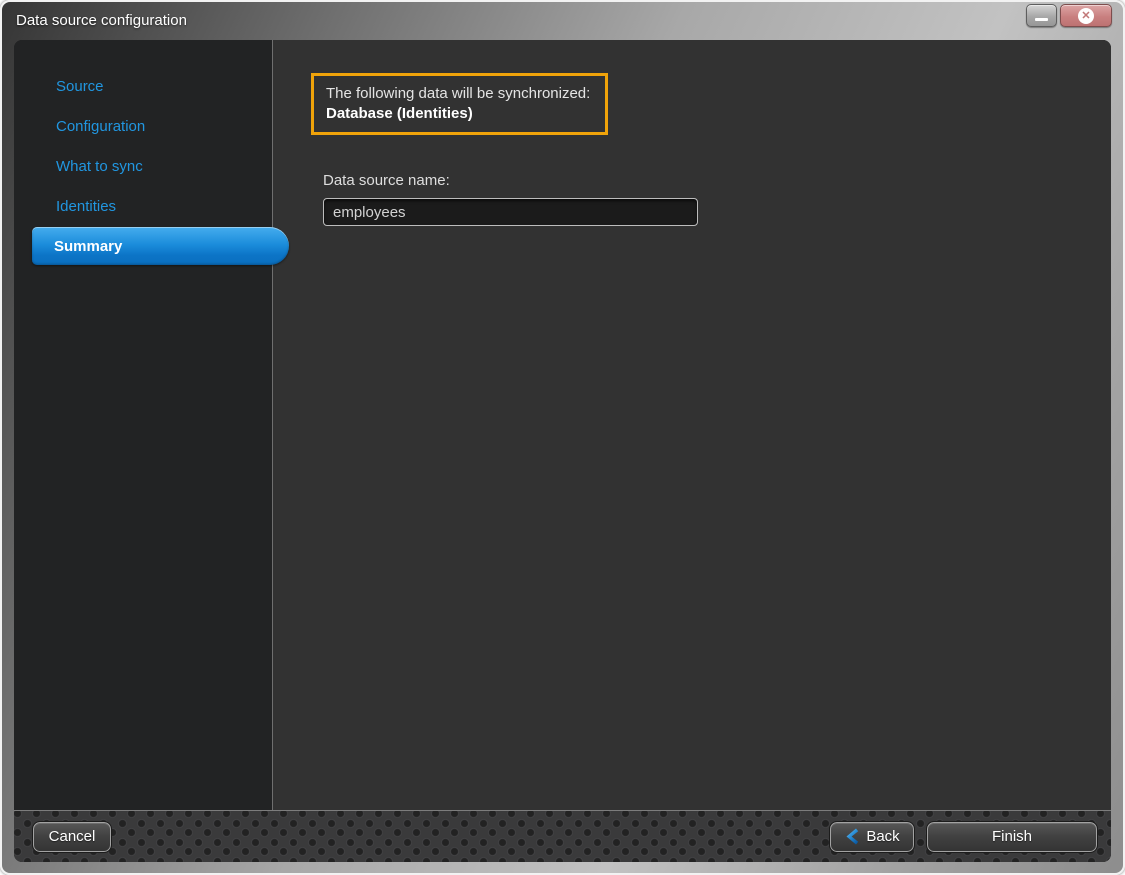 The width and height of the screenshot is (1125, 875). What do you see at coordinates (562, 21) in the screenshot?
I see `title-bar: Data source configuration ✕` at bounding box center [562, 21].